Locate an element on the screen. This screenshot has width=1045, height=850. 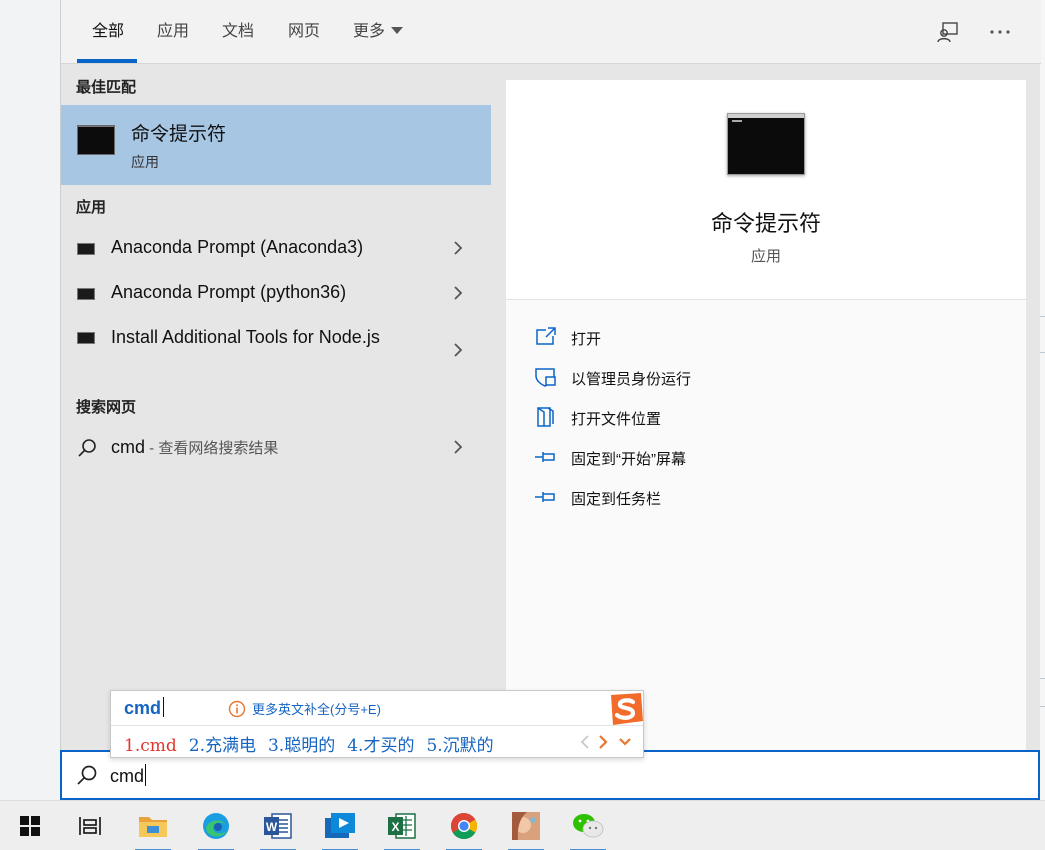
tab-all: 全部 is located at coordinates (108, 32).